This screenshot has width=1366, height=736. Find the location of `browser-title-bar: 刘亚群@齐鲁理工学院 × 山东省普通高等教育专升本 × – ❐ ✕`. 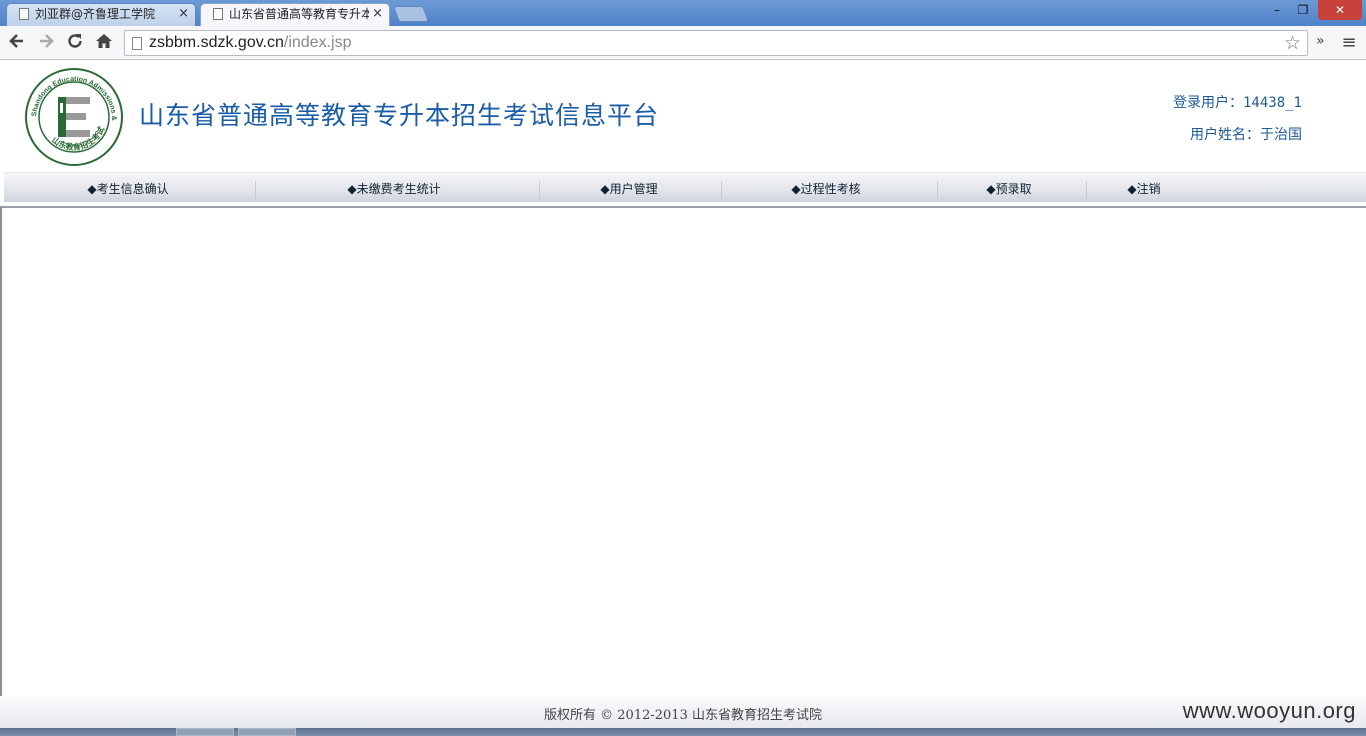

browser-title-bar: 刘亚群@齐鲁理工学院 × 山东省普通高等教育专升本 × – ❐ ✕ is located at coordinates (683, 13).